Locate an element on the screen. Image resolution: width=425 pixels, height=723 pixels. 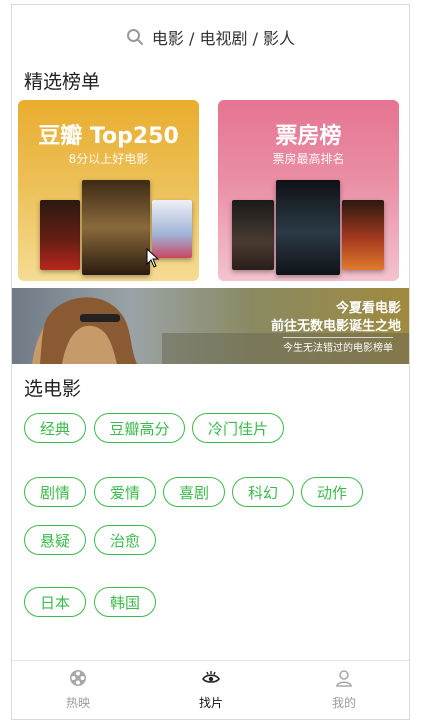
box-office-card-title: 票房榜 is located at coordinates (308, 136).